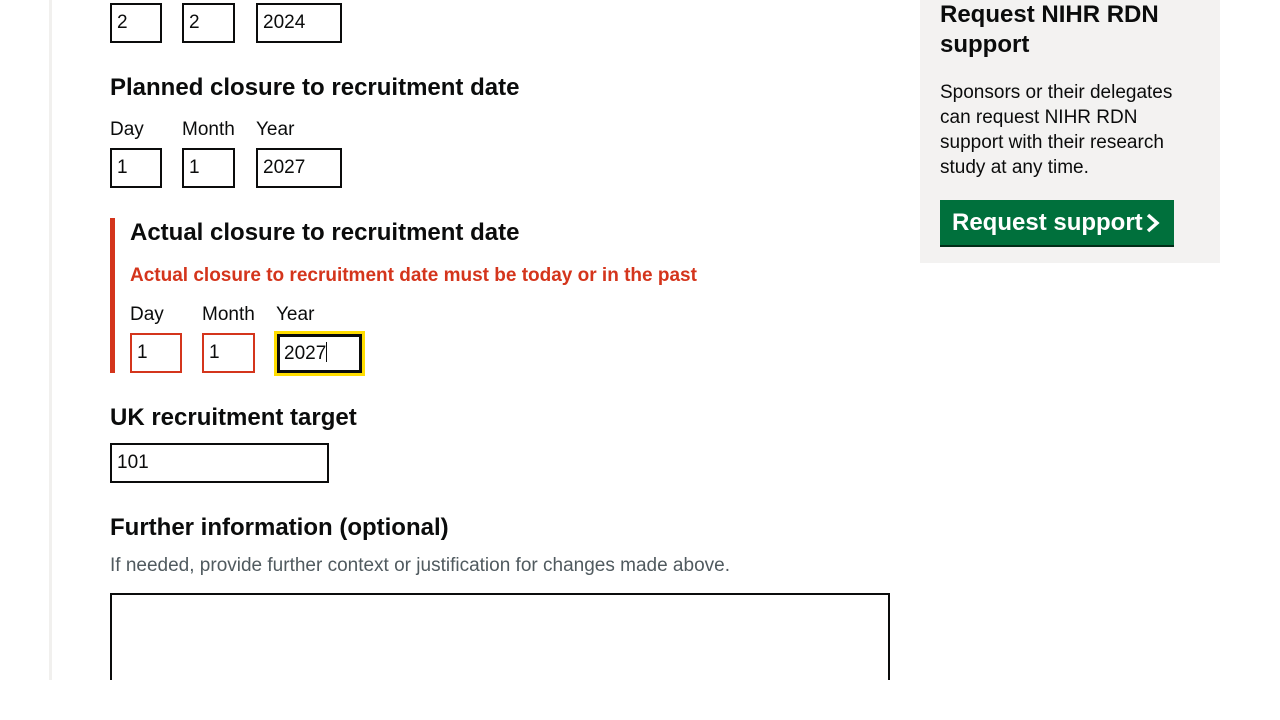 This screenshot has height=720, width=1280. I want to click on actual-month-input: 1, so click(228, 353).